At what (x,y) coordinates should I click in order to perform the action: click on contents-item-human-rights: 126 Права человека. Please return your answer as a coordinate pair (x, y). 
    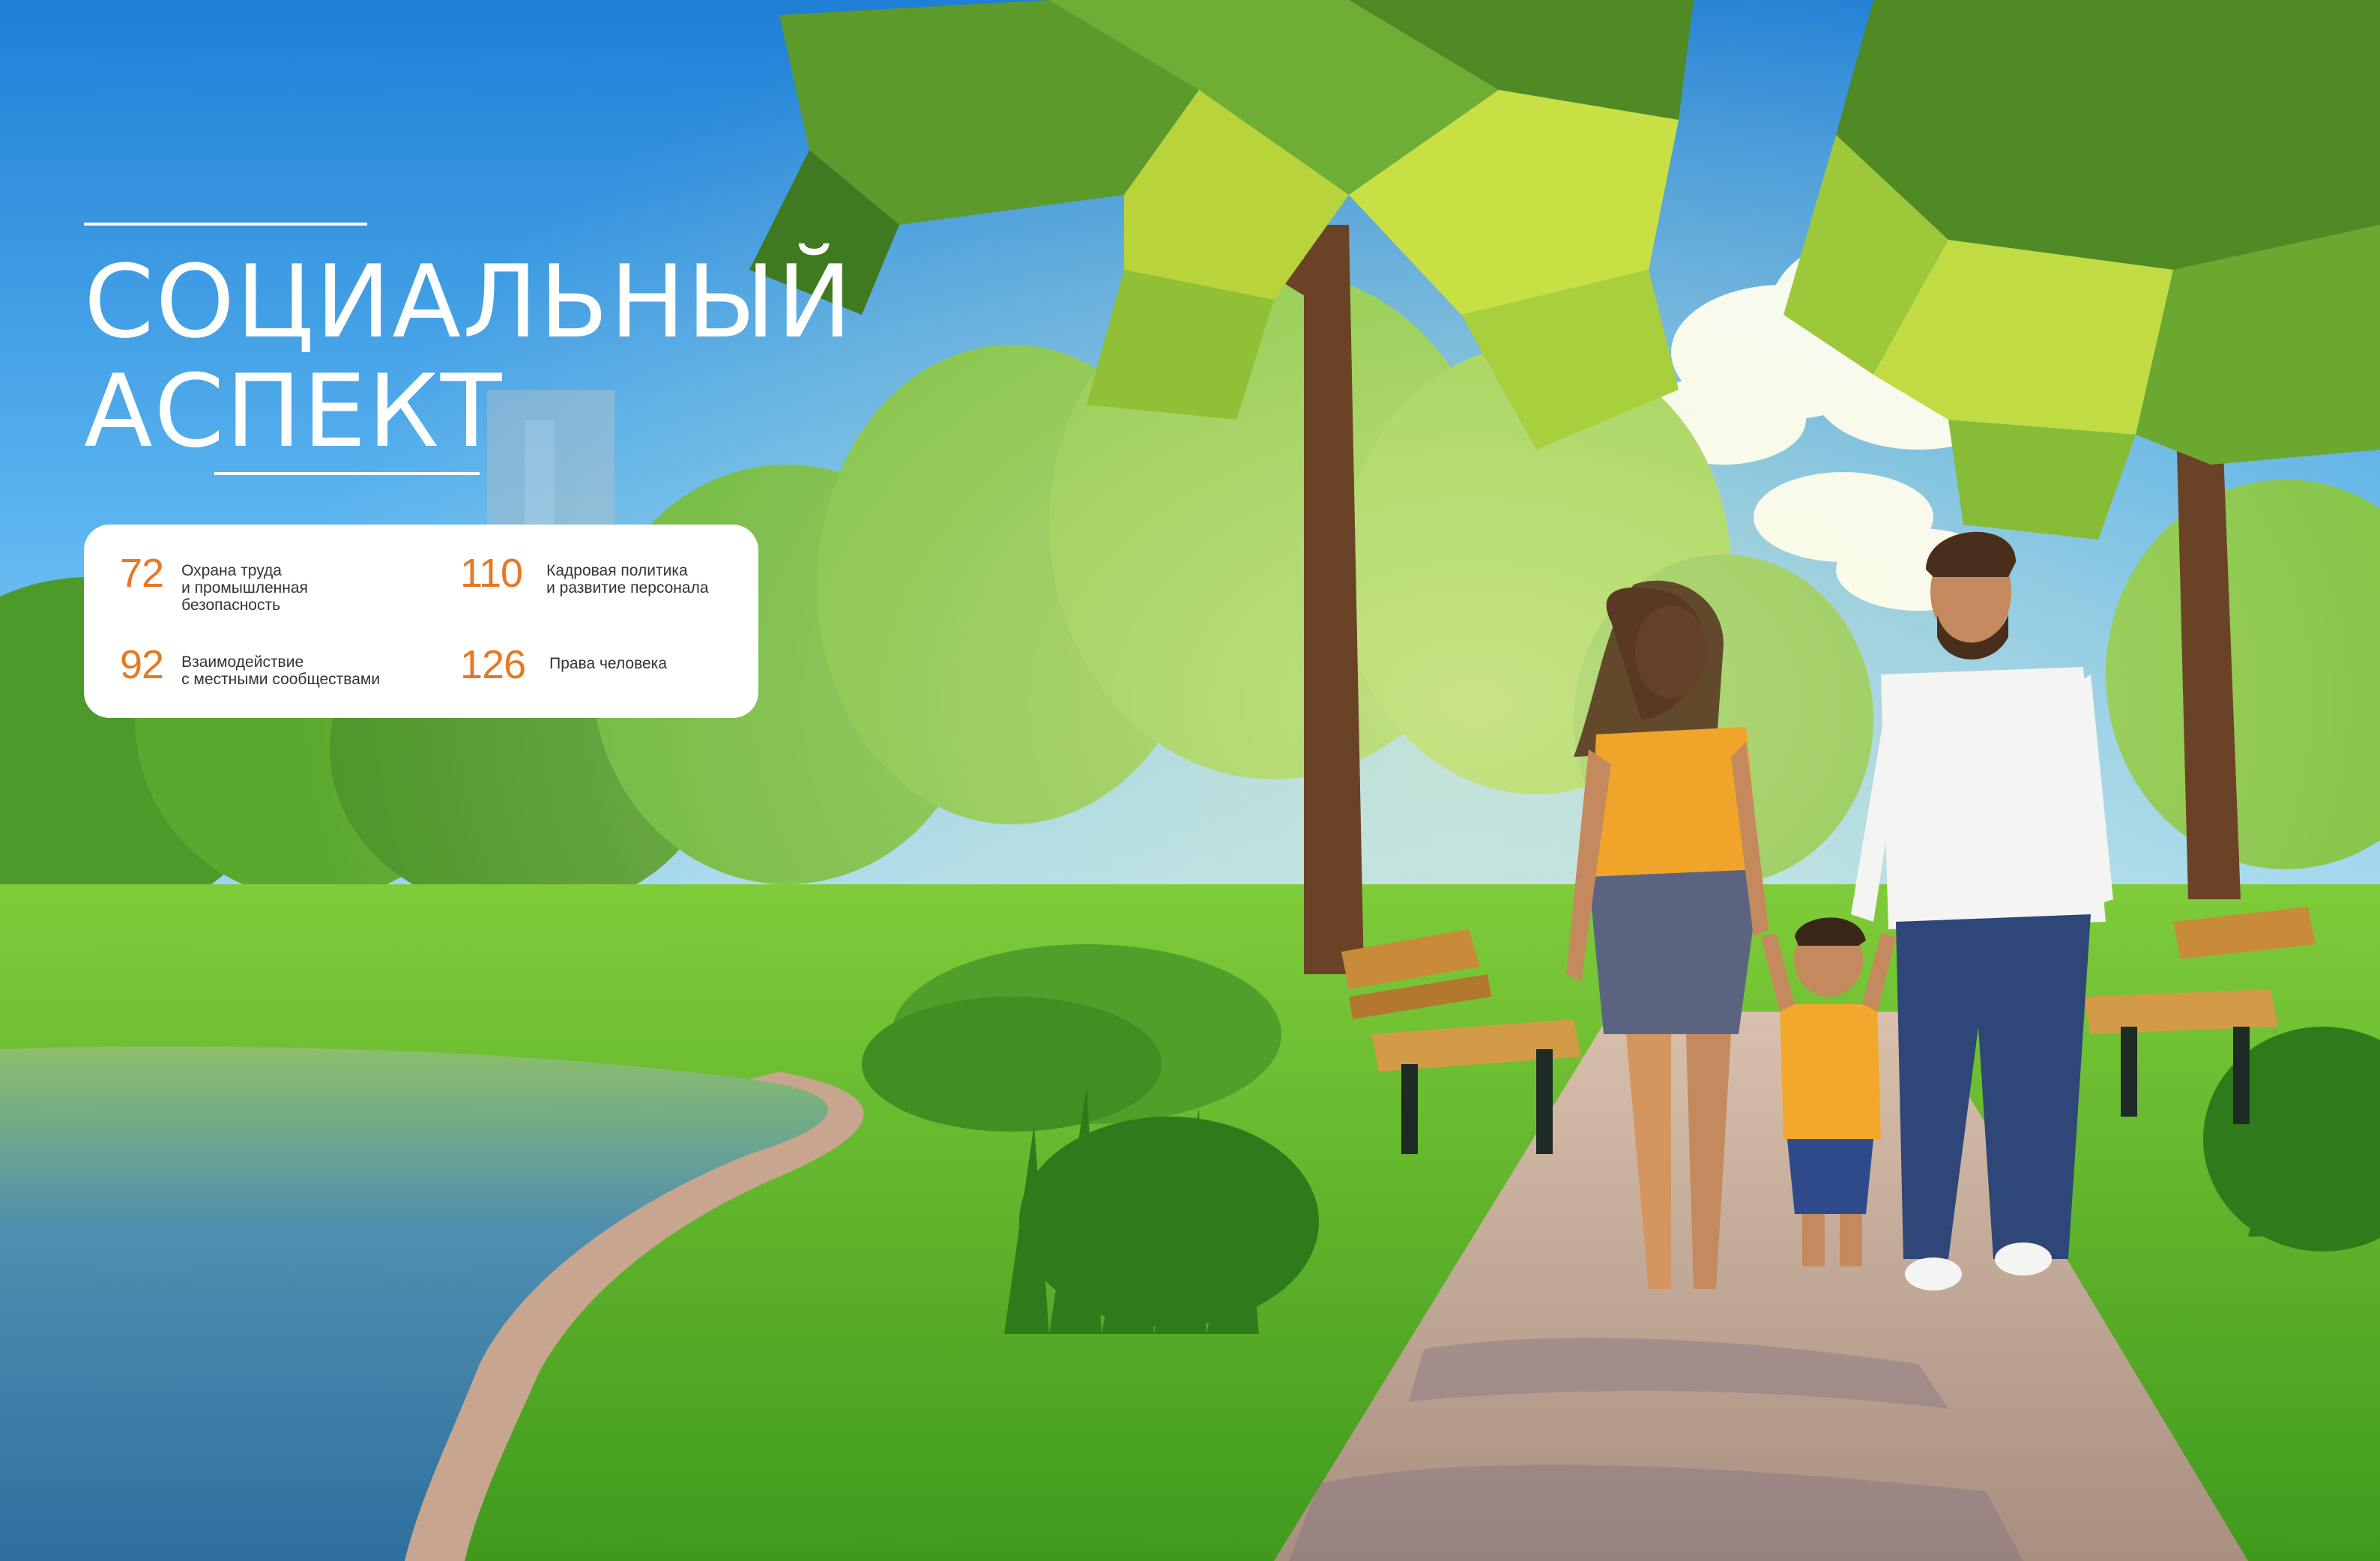
    Looking at the image, I should click on (602, 664).